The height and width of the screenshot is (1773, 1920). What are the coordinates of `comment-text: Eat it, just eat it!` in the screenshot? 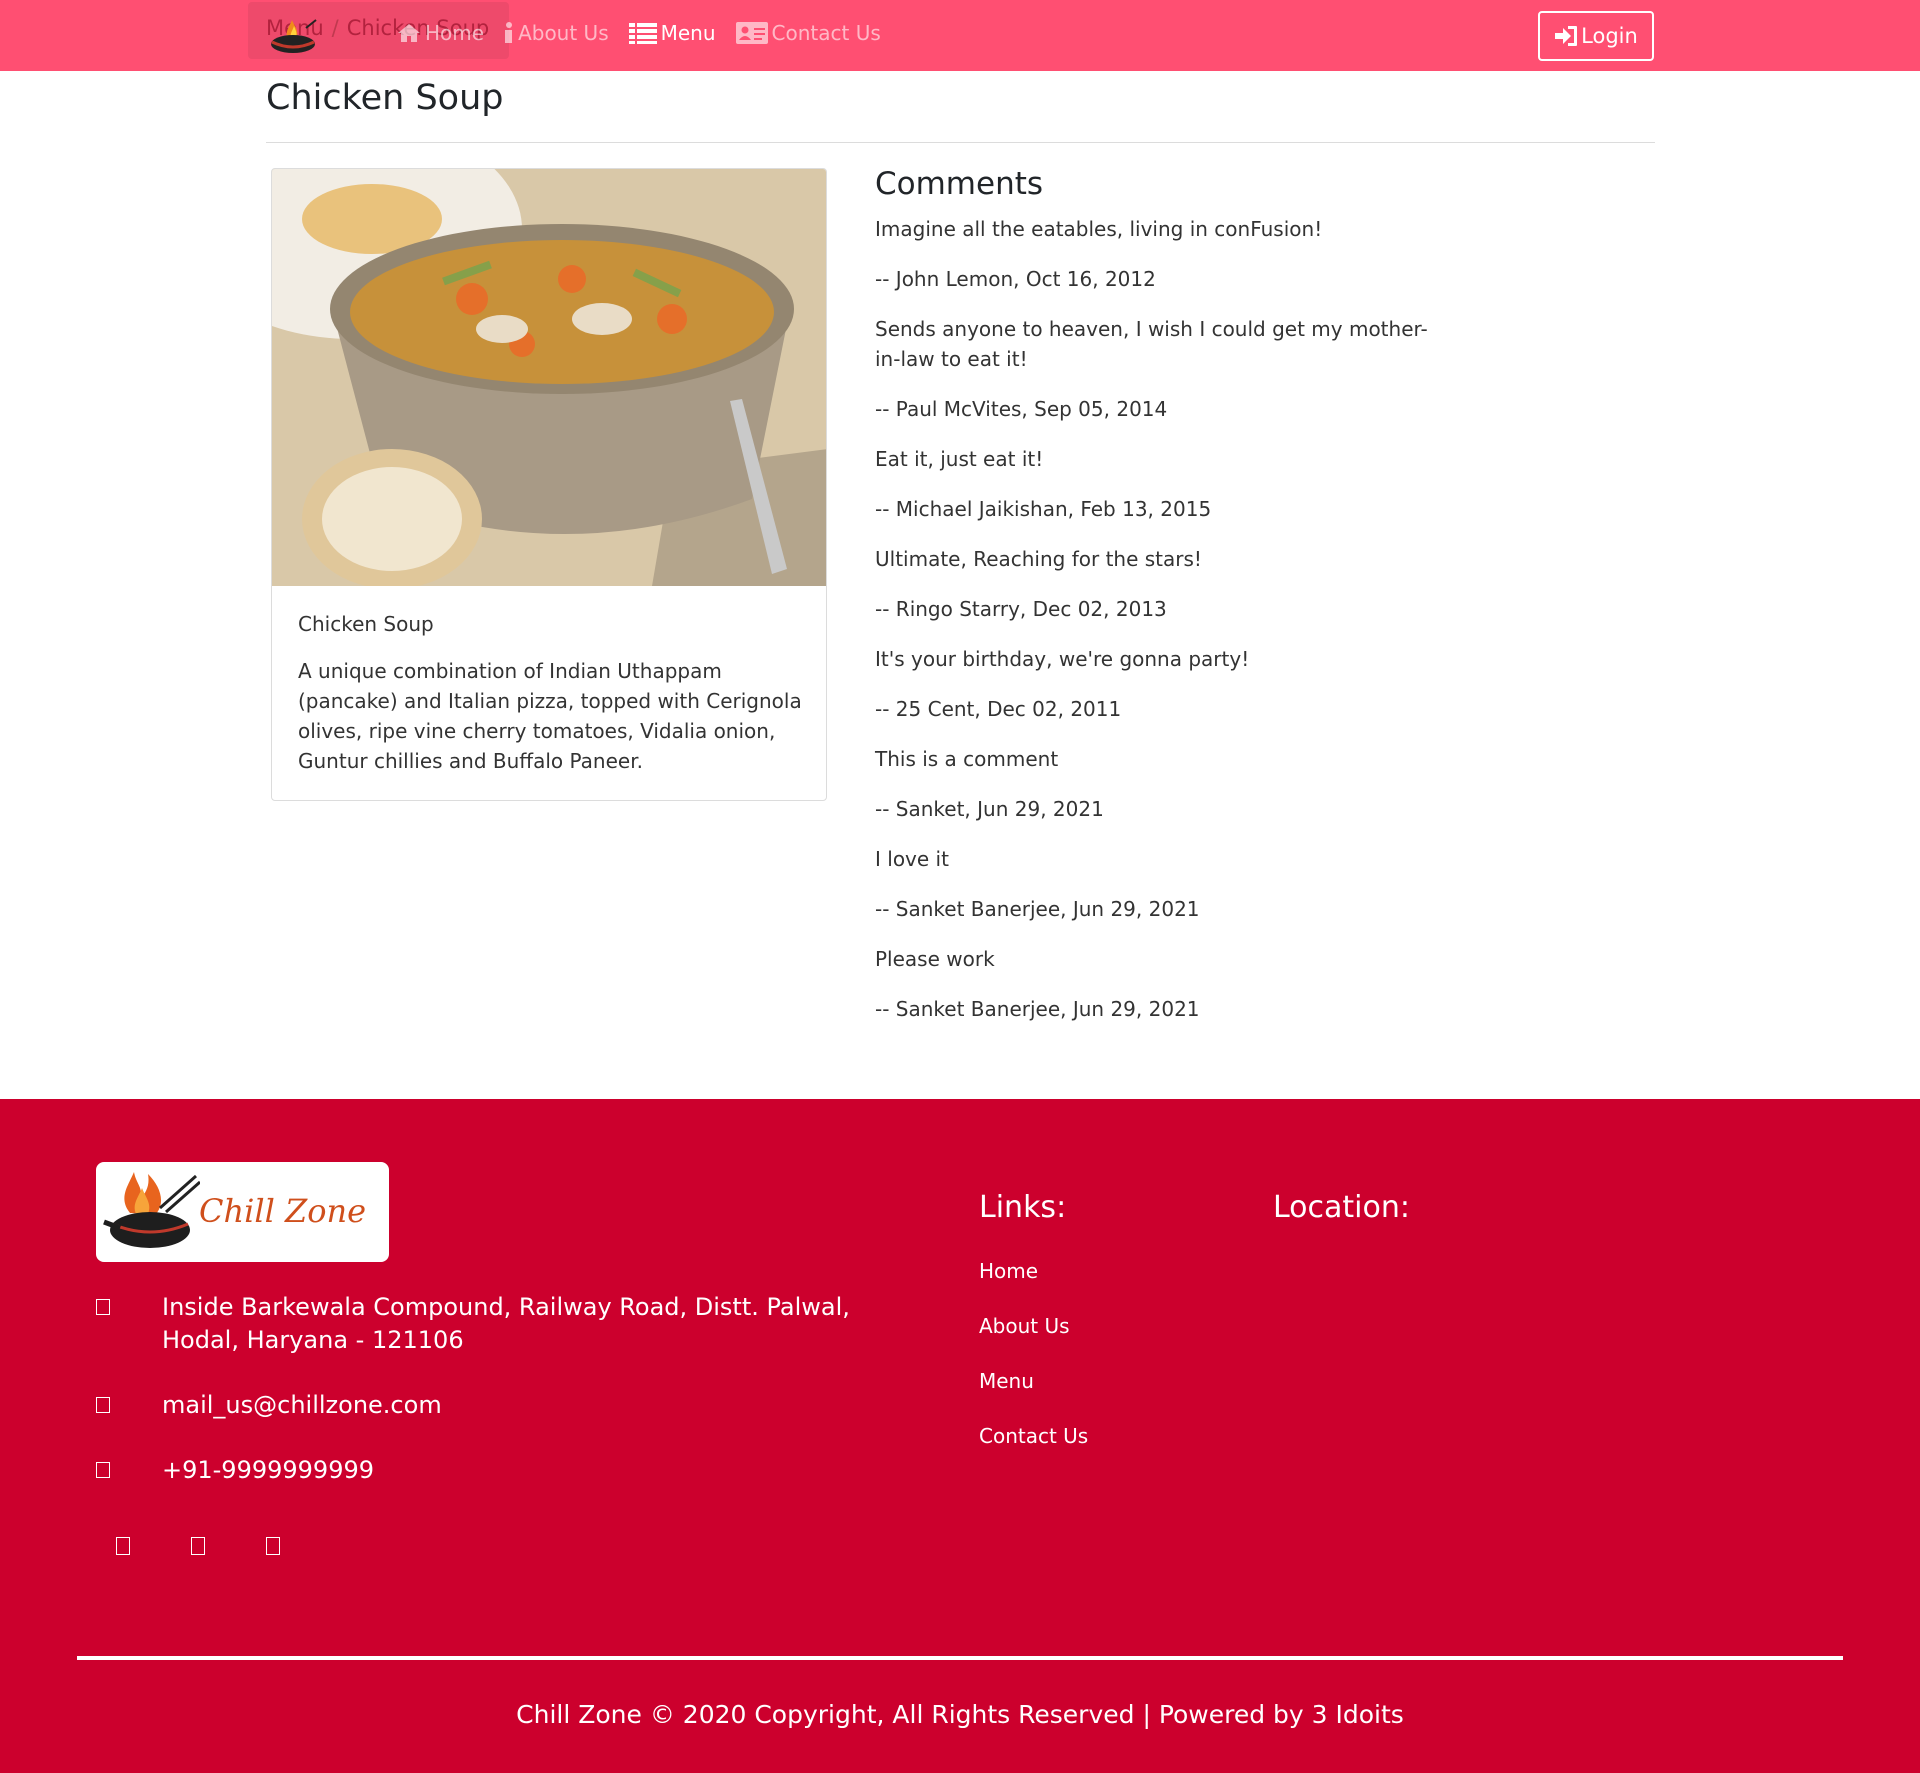 It's located at (959, 459).